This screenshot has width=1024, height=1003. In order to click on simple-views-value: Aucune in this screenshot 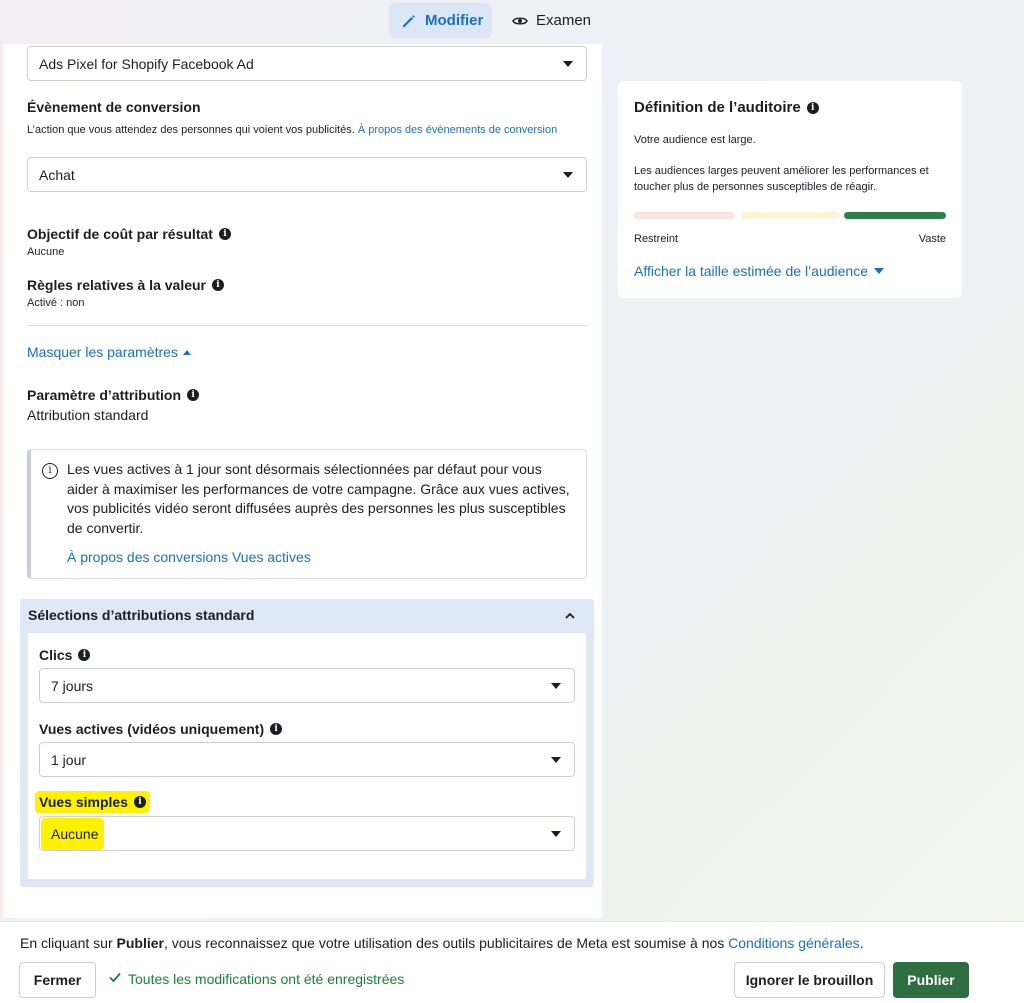, I will do `click(73, 833)`.